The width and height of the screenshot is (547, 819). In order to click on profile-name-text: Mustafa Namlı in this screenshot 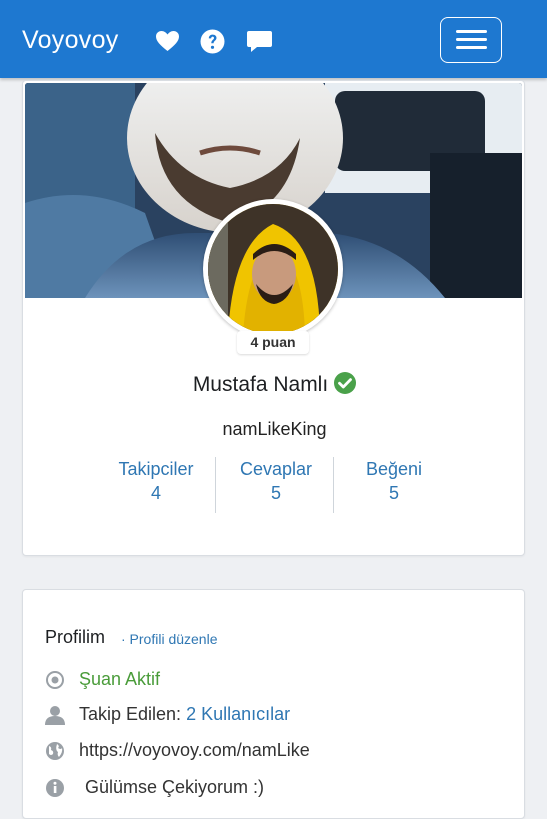, I will do `click(260, 384)`.